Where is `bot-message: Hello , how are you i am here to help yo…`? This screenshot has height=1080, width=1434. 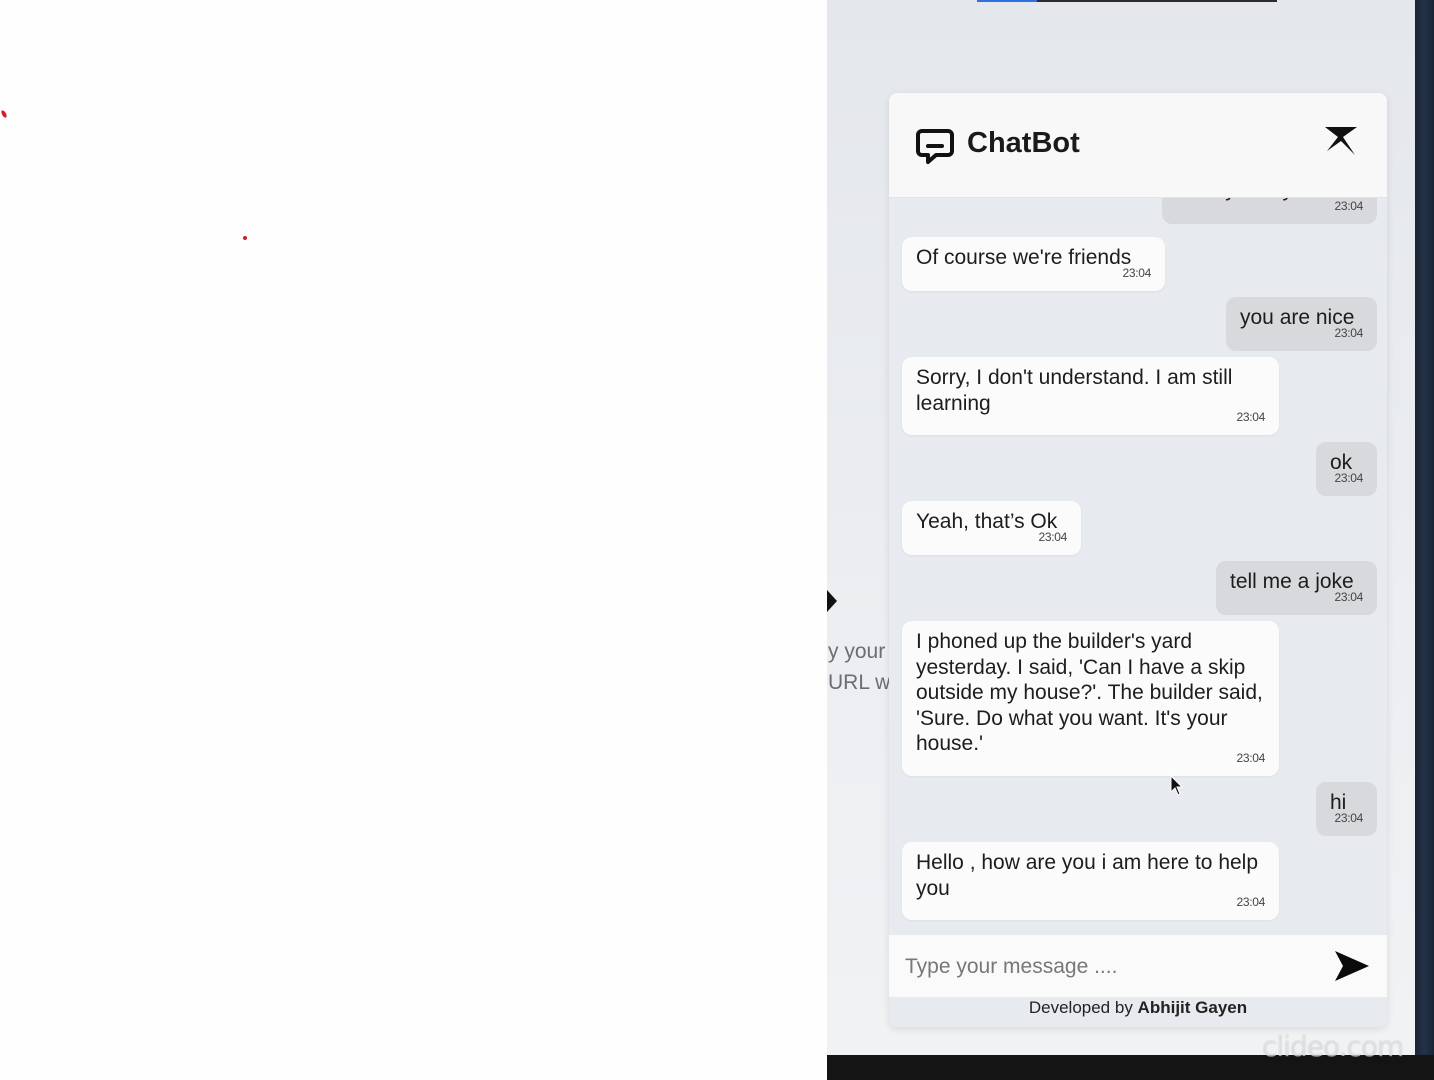 bot-message: Hello , how are you i am here to help yo… is located at coordinates (1090, 881).